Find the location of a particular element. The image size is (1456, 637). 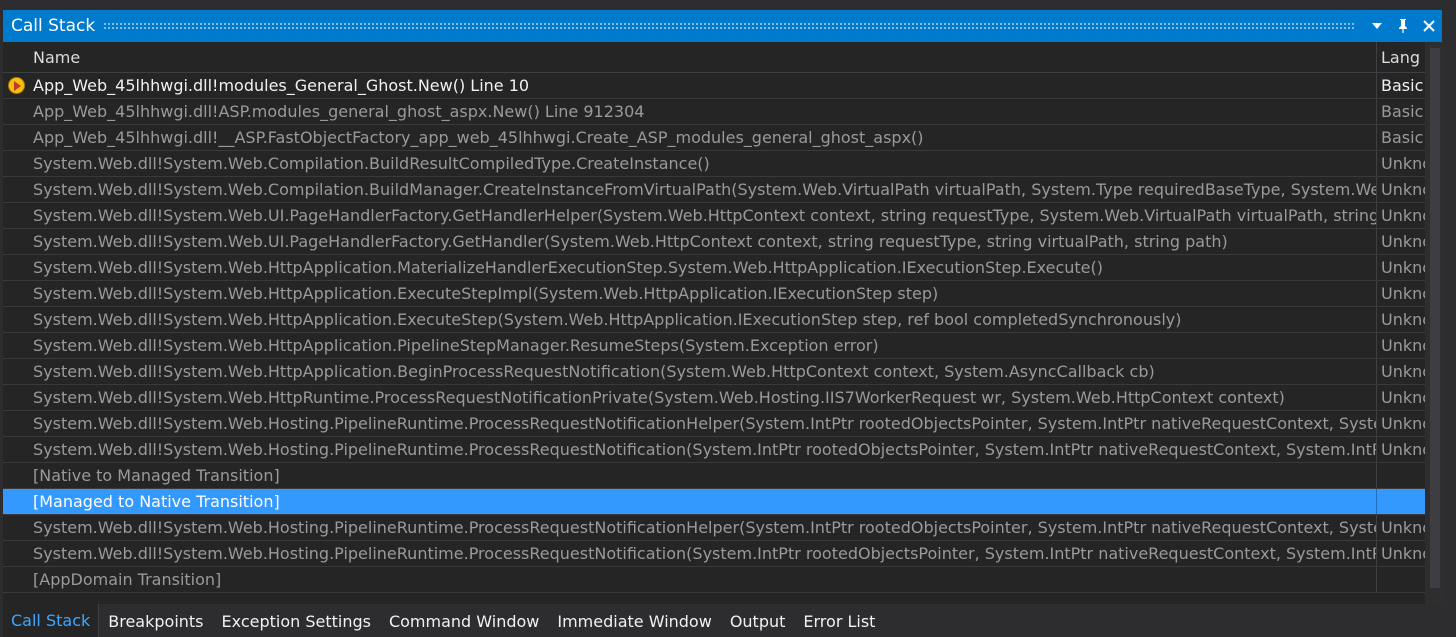

call-stack-frame-row: [AppDomain Transition] is located at coordinates (714, 580).